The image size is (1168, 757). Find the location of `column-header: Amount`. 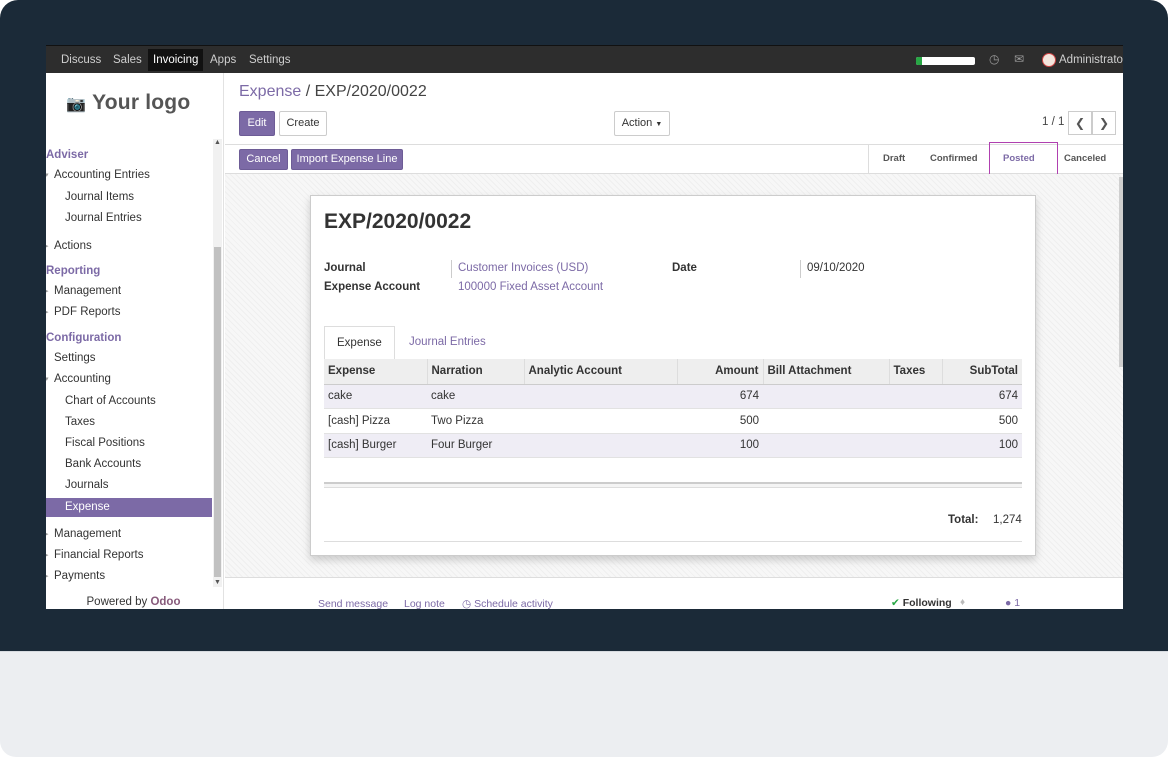

column-header: Amount is located at coordinates (720, 372).